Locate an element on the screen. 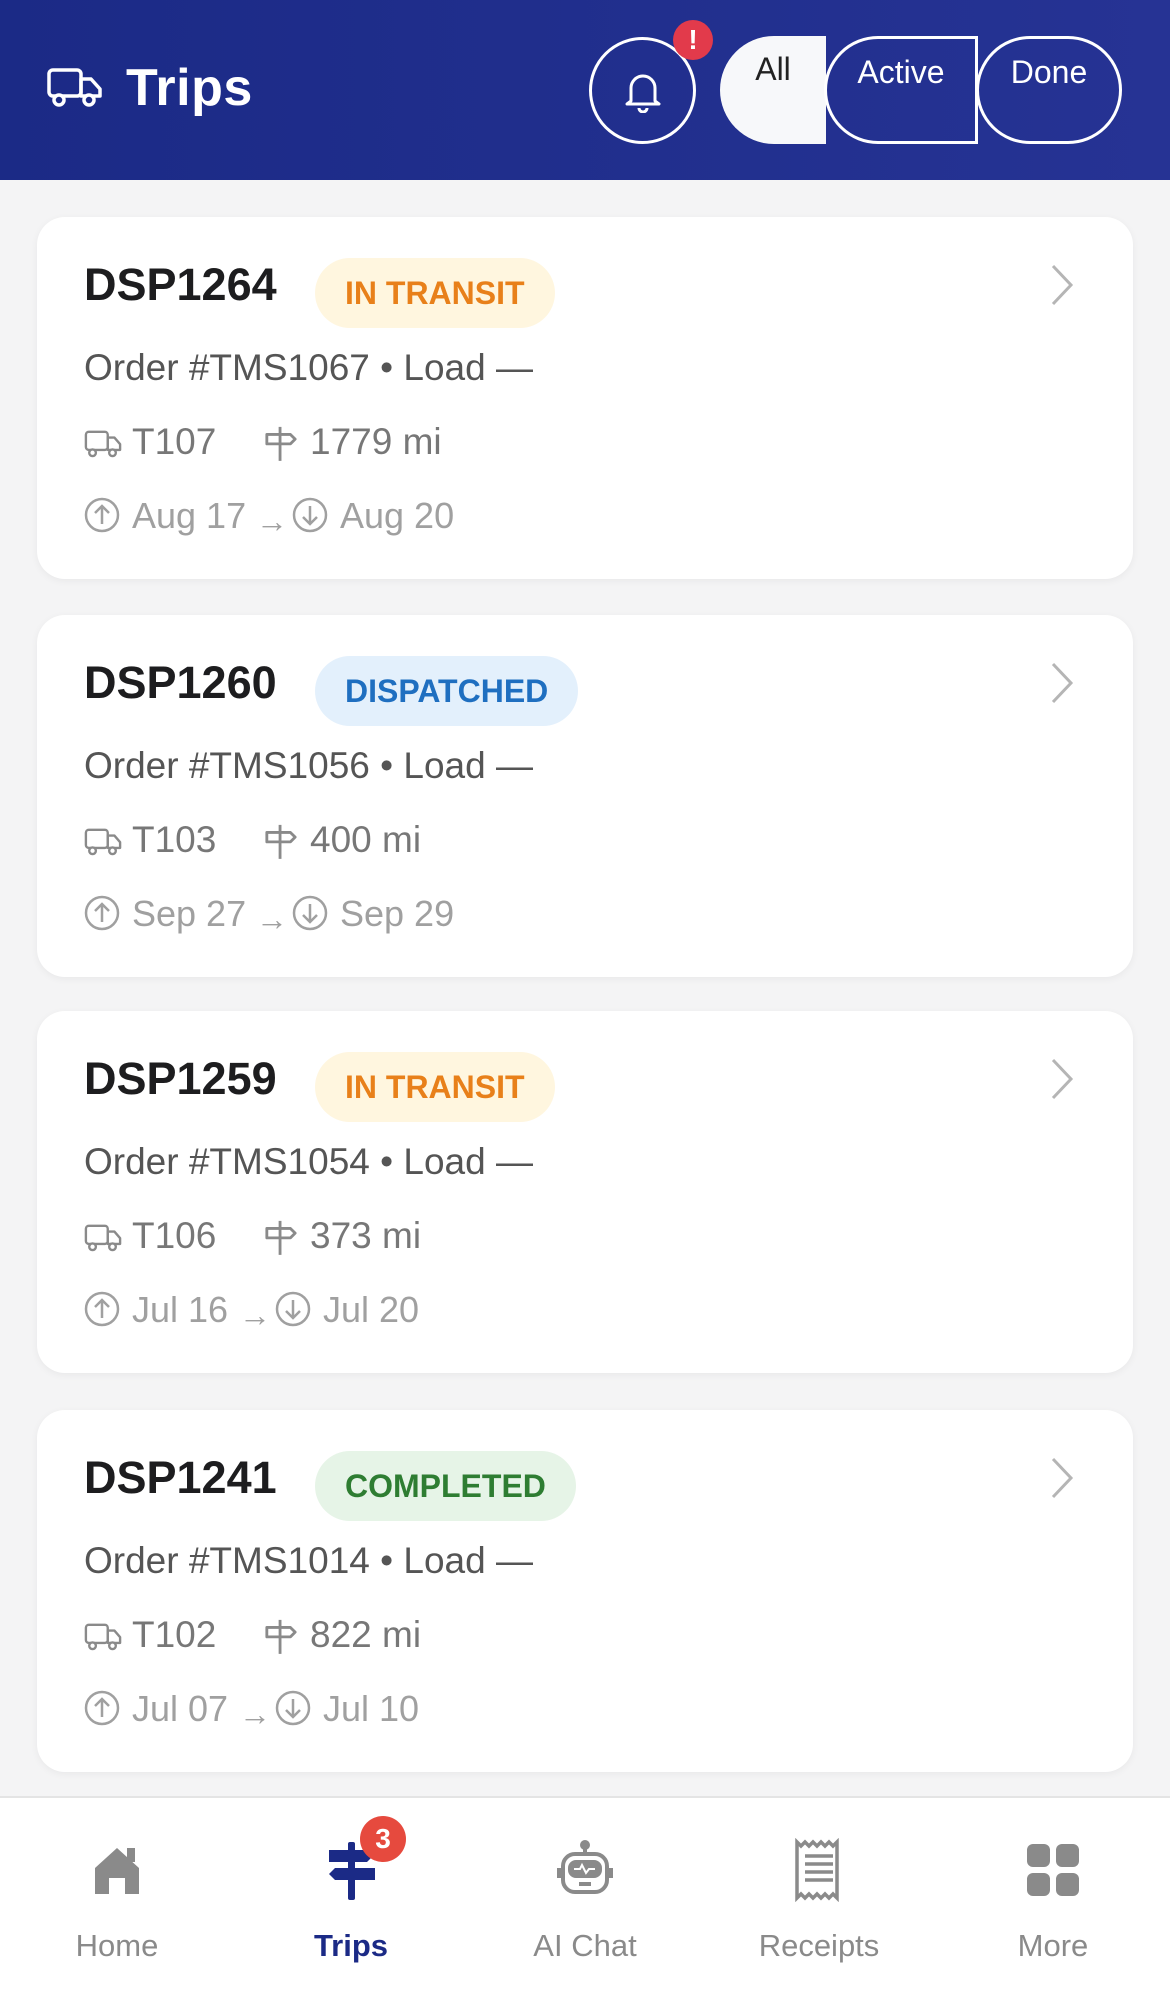 This screenshot has height=1992, width=1170. bottom-nav: Home Trips 3 AI Chat Receipts More is located at coordinates (585, 1894).